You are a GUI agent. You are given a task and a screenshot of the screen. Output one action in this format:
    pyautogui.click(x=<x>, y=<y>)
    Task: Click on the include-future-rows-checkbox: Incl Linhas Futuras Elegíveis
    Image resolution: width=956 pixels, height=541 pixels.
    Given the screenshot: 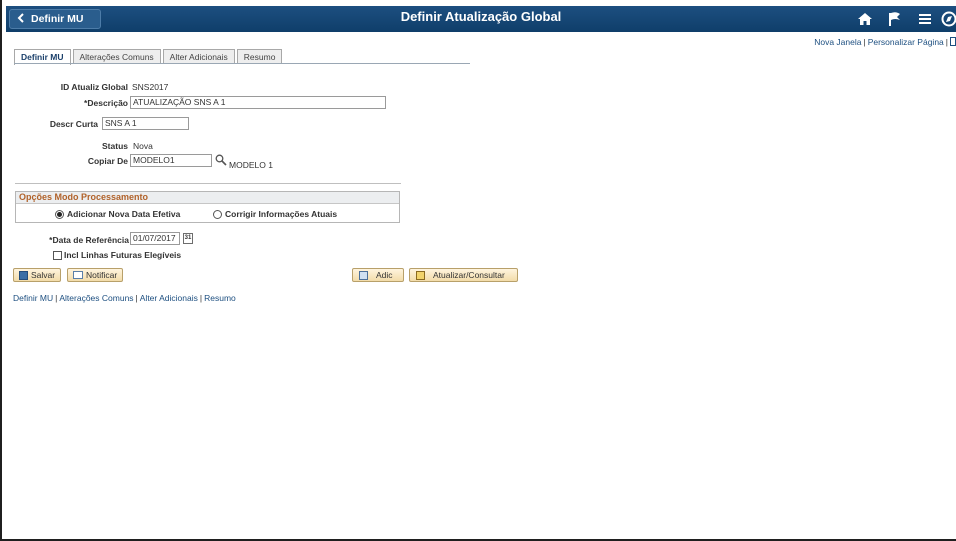 What is the action you would take?
    pyautogui.click(x=117, y=255)
    